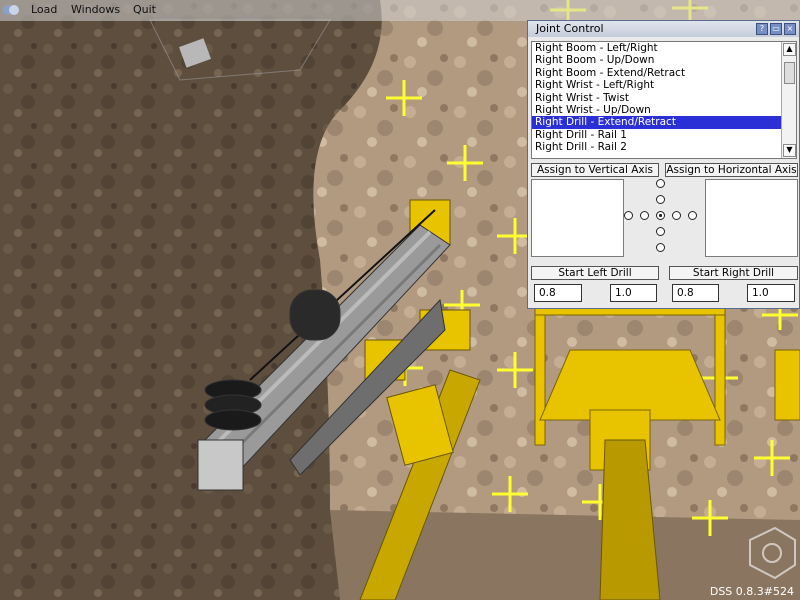 This screenshot has height=600, width=800. I want to click on vertical-axis-pad, so click(577, 218).